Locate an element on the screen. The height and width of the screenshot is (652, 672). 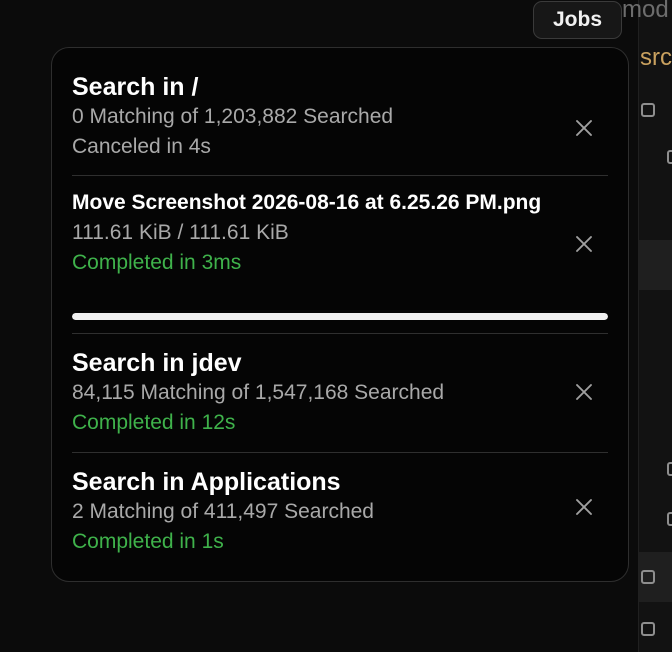
job-title: Search in jdev is located at coordinates (157, 363).